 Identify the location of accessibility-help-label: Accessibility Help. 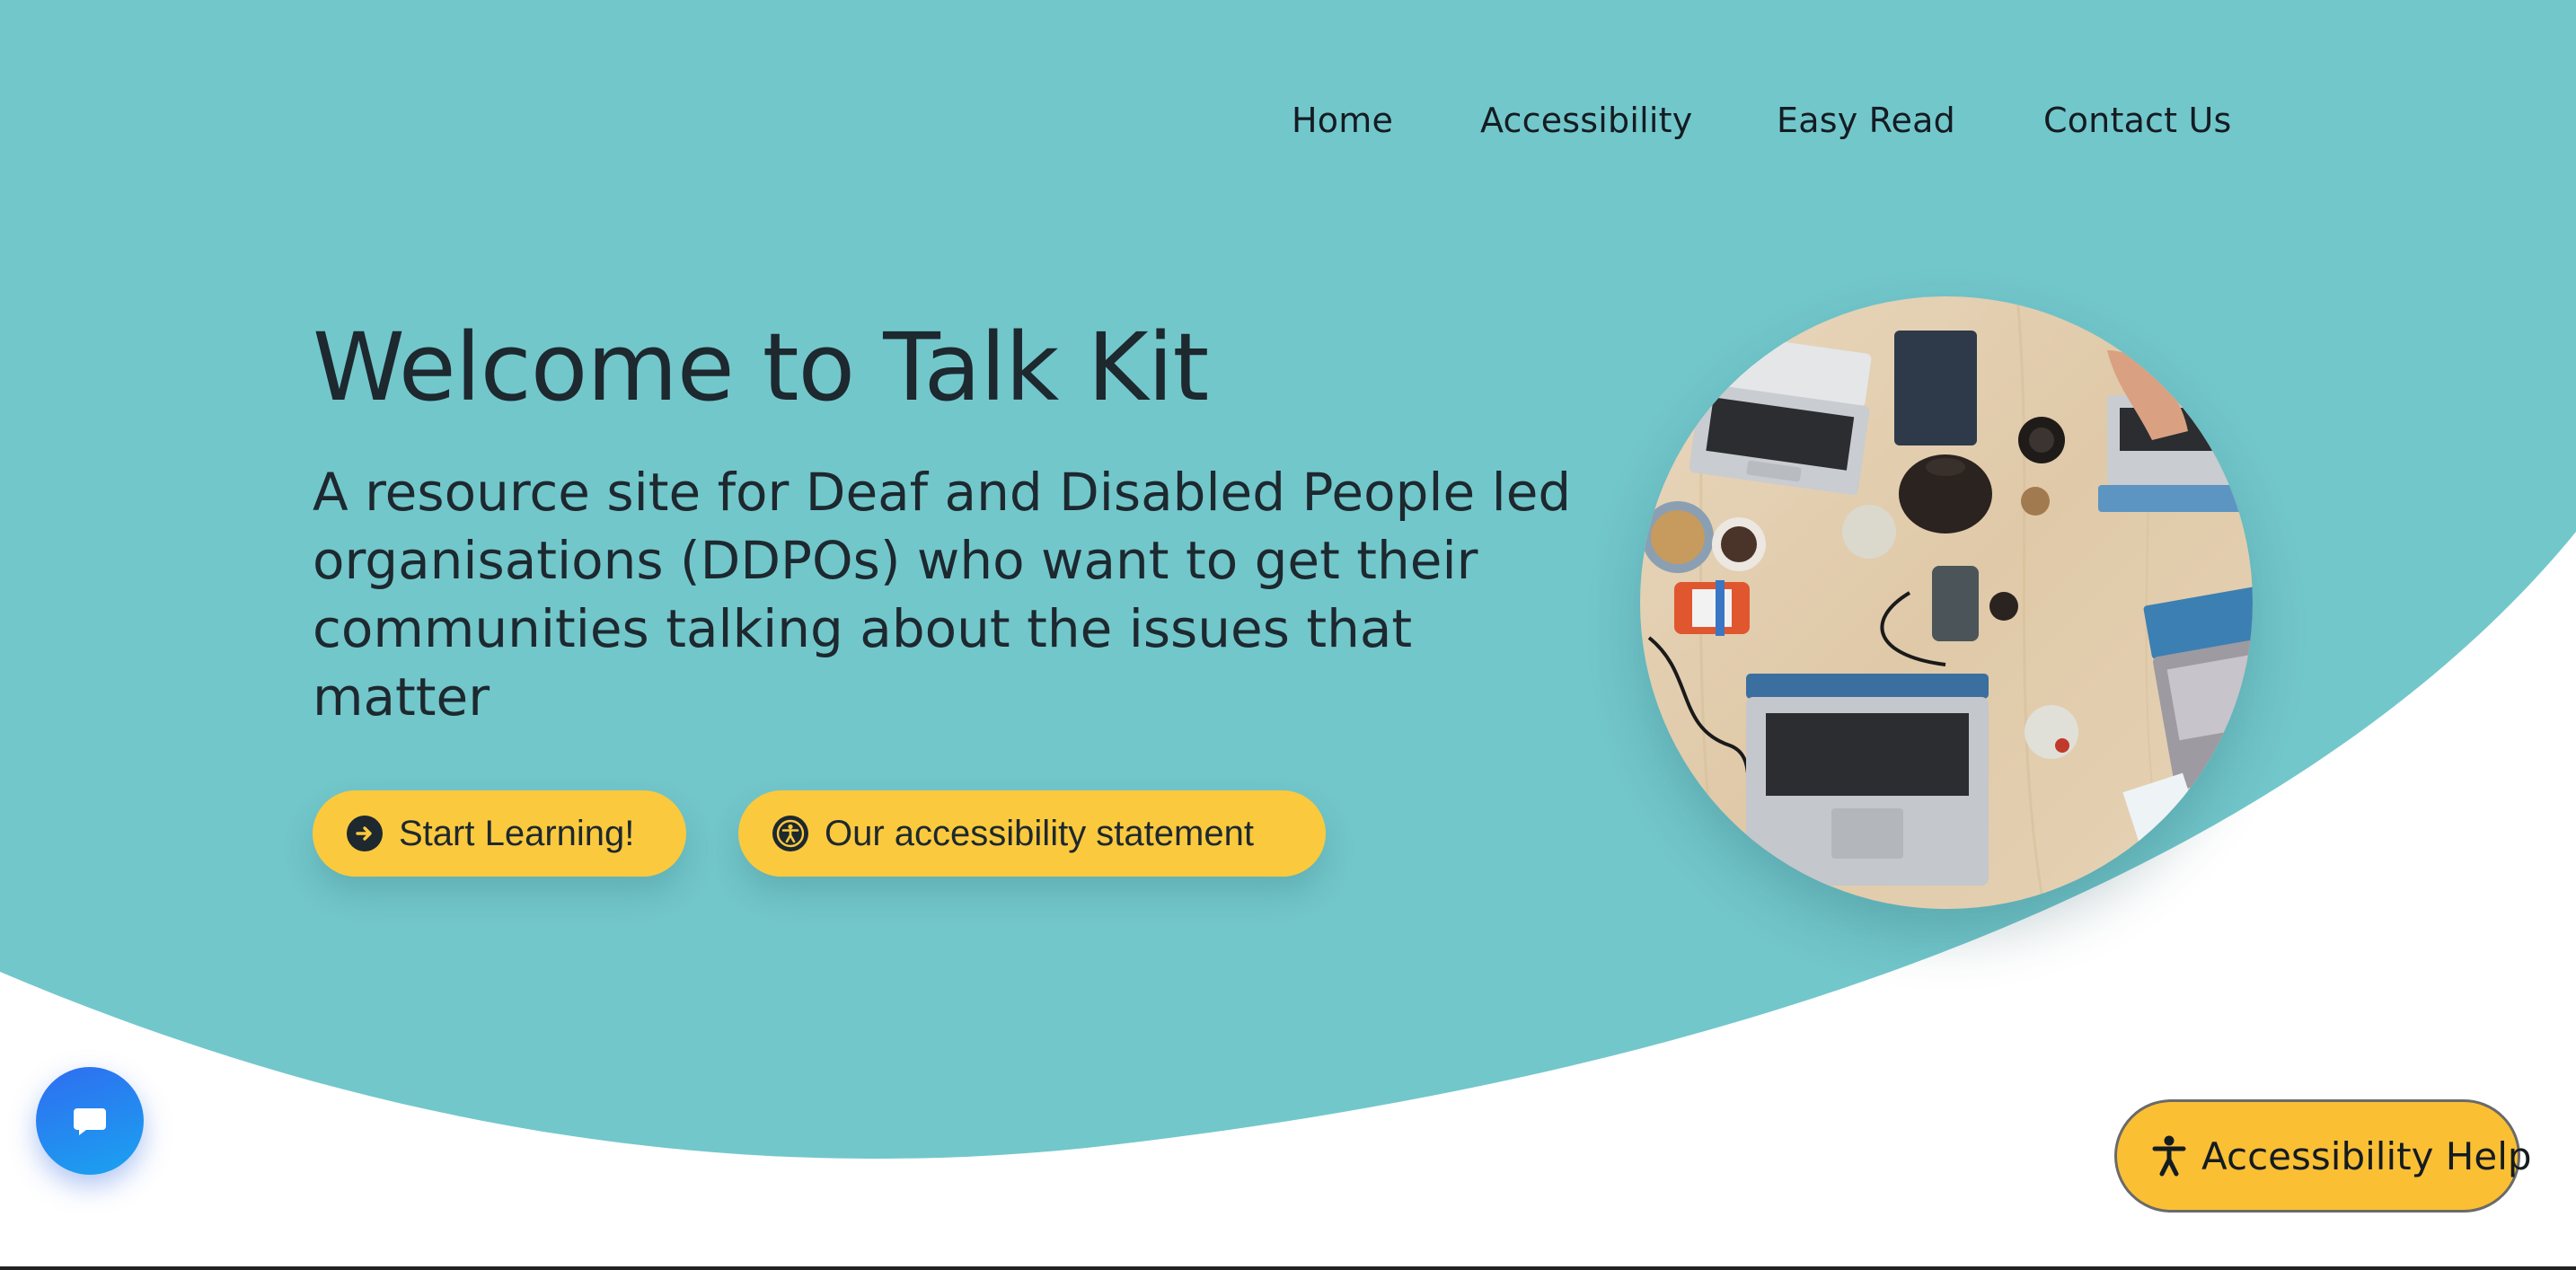
(2366, 1155).